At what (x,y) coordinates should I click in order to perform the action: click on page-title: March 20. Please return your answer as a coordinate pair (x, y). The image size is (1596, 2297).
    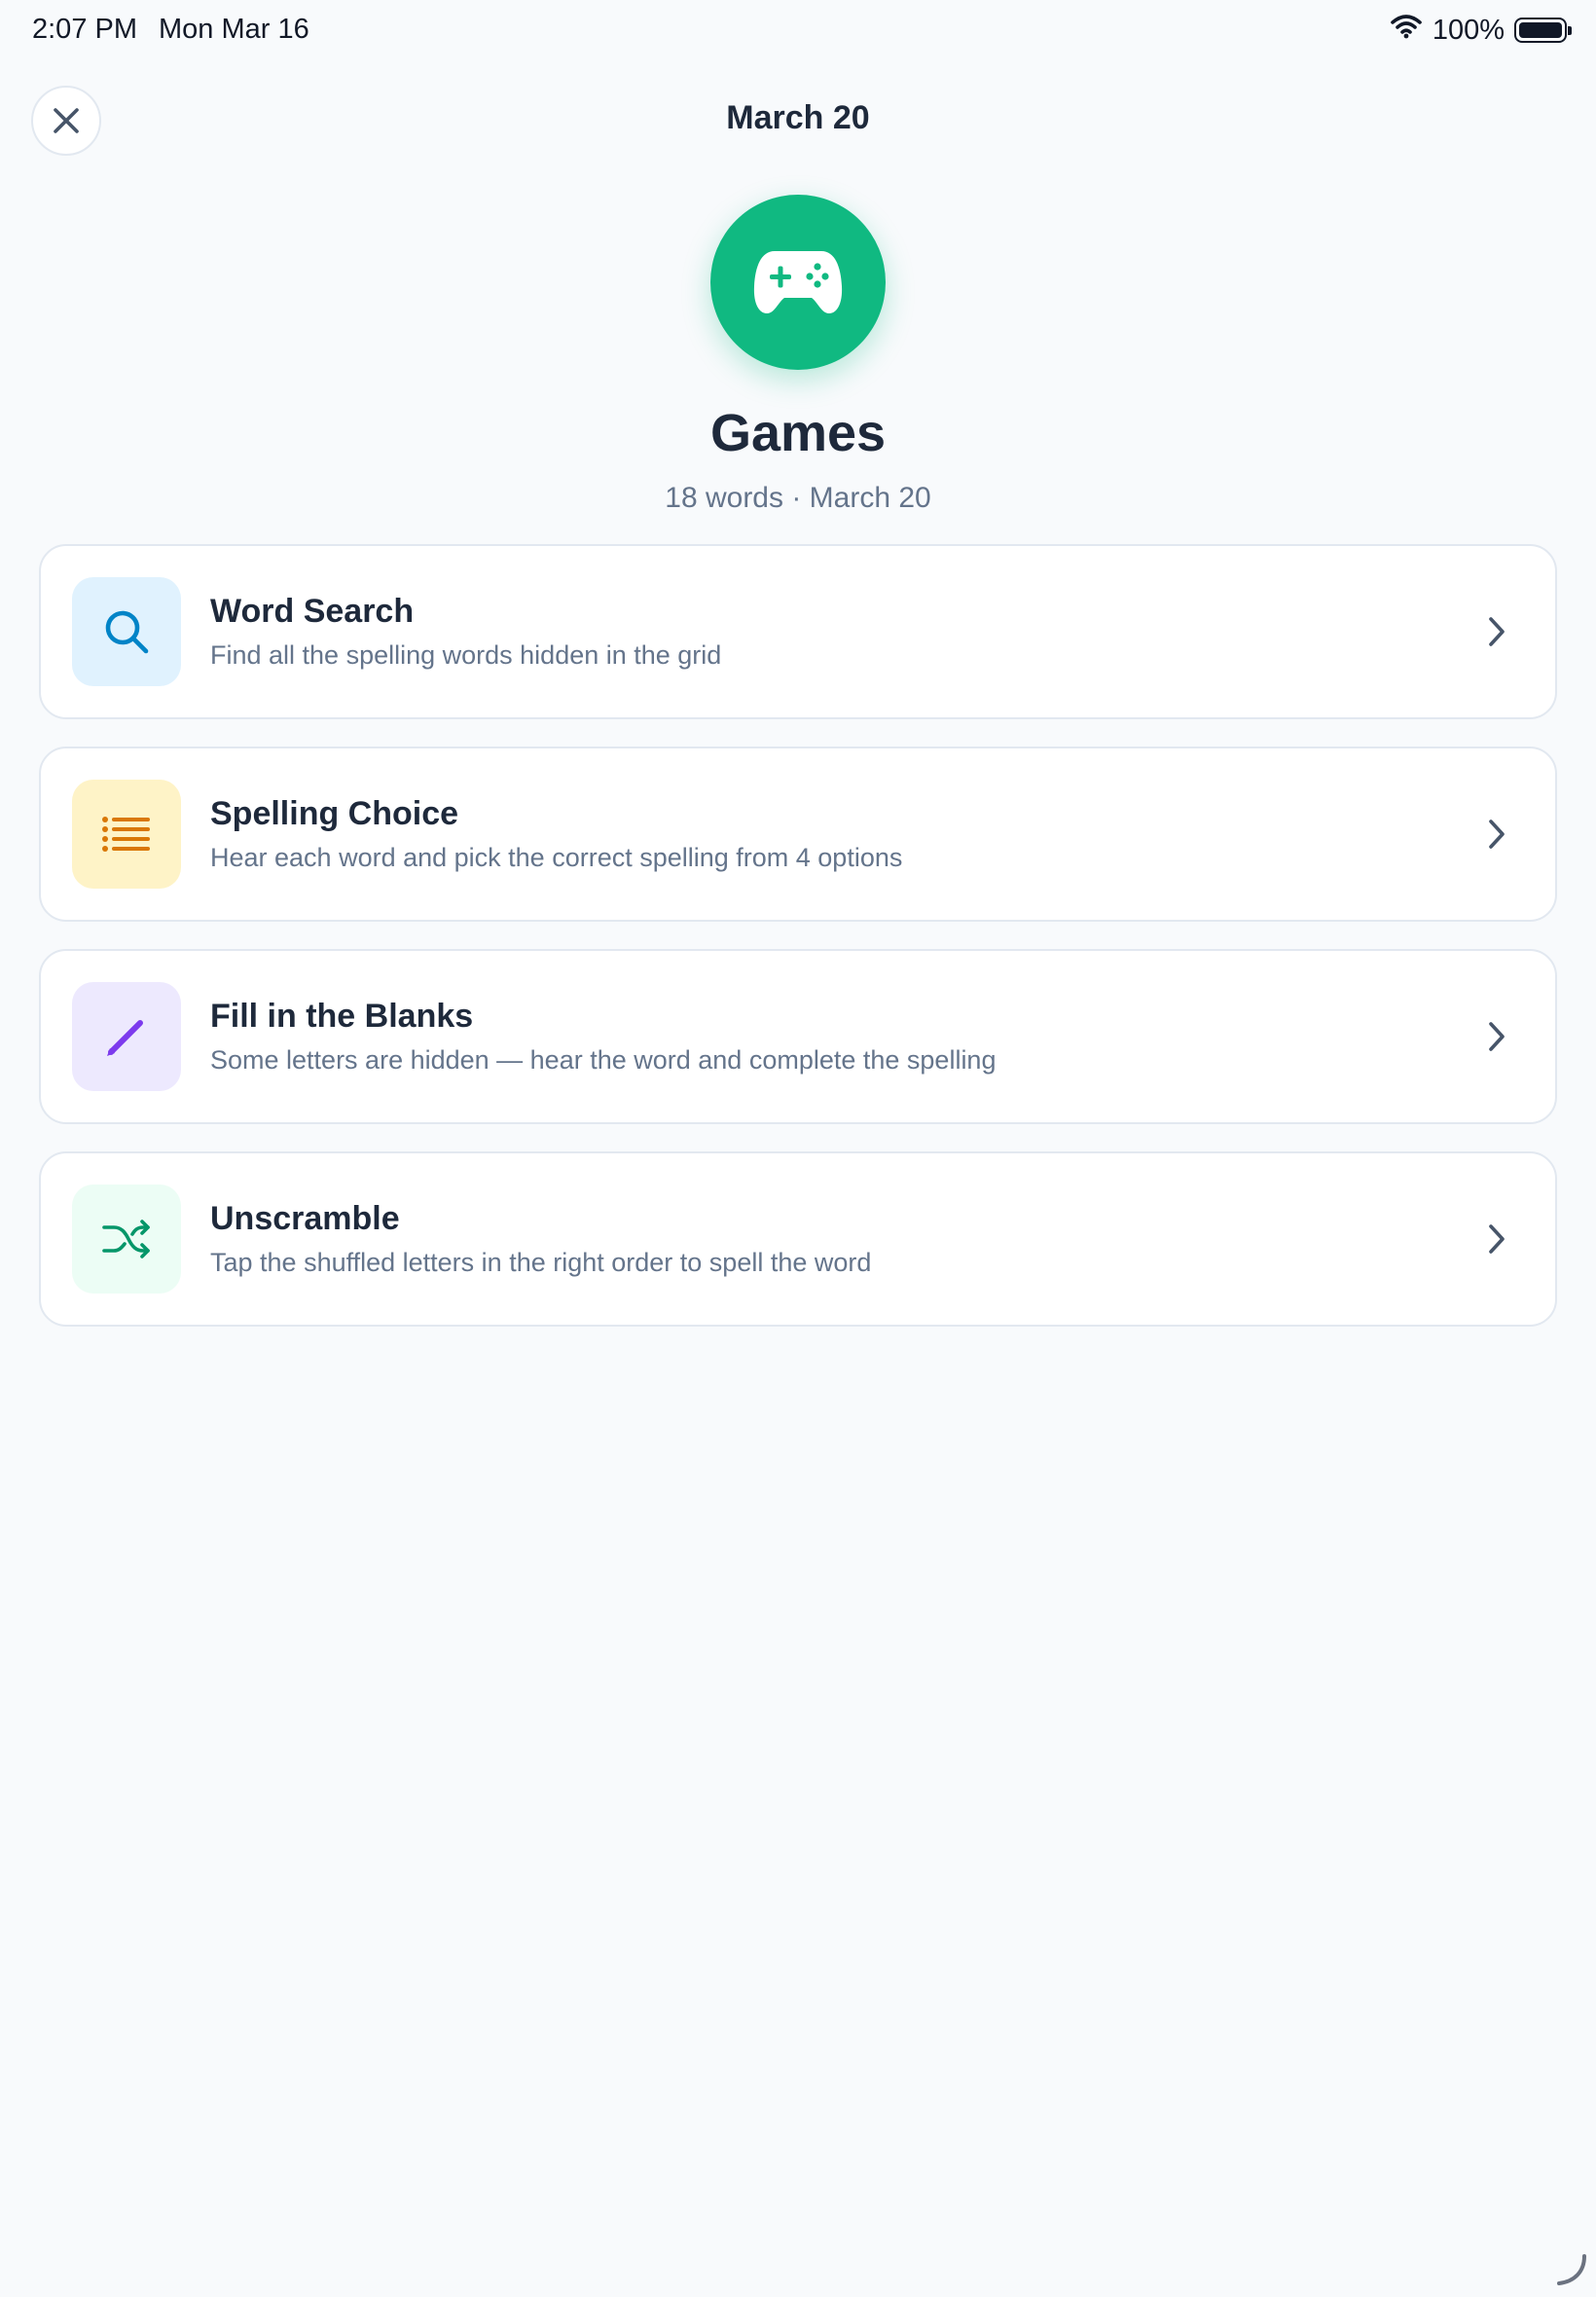
    Looking at the image, I should click on (798, 117).